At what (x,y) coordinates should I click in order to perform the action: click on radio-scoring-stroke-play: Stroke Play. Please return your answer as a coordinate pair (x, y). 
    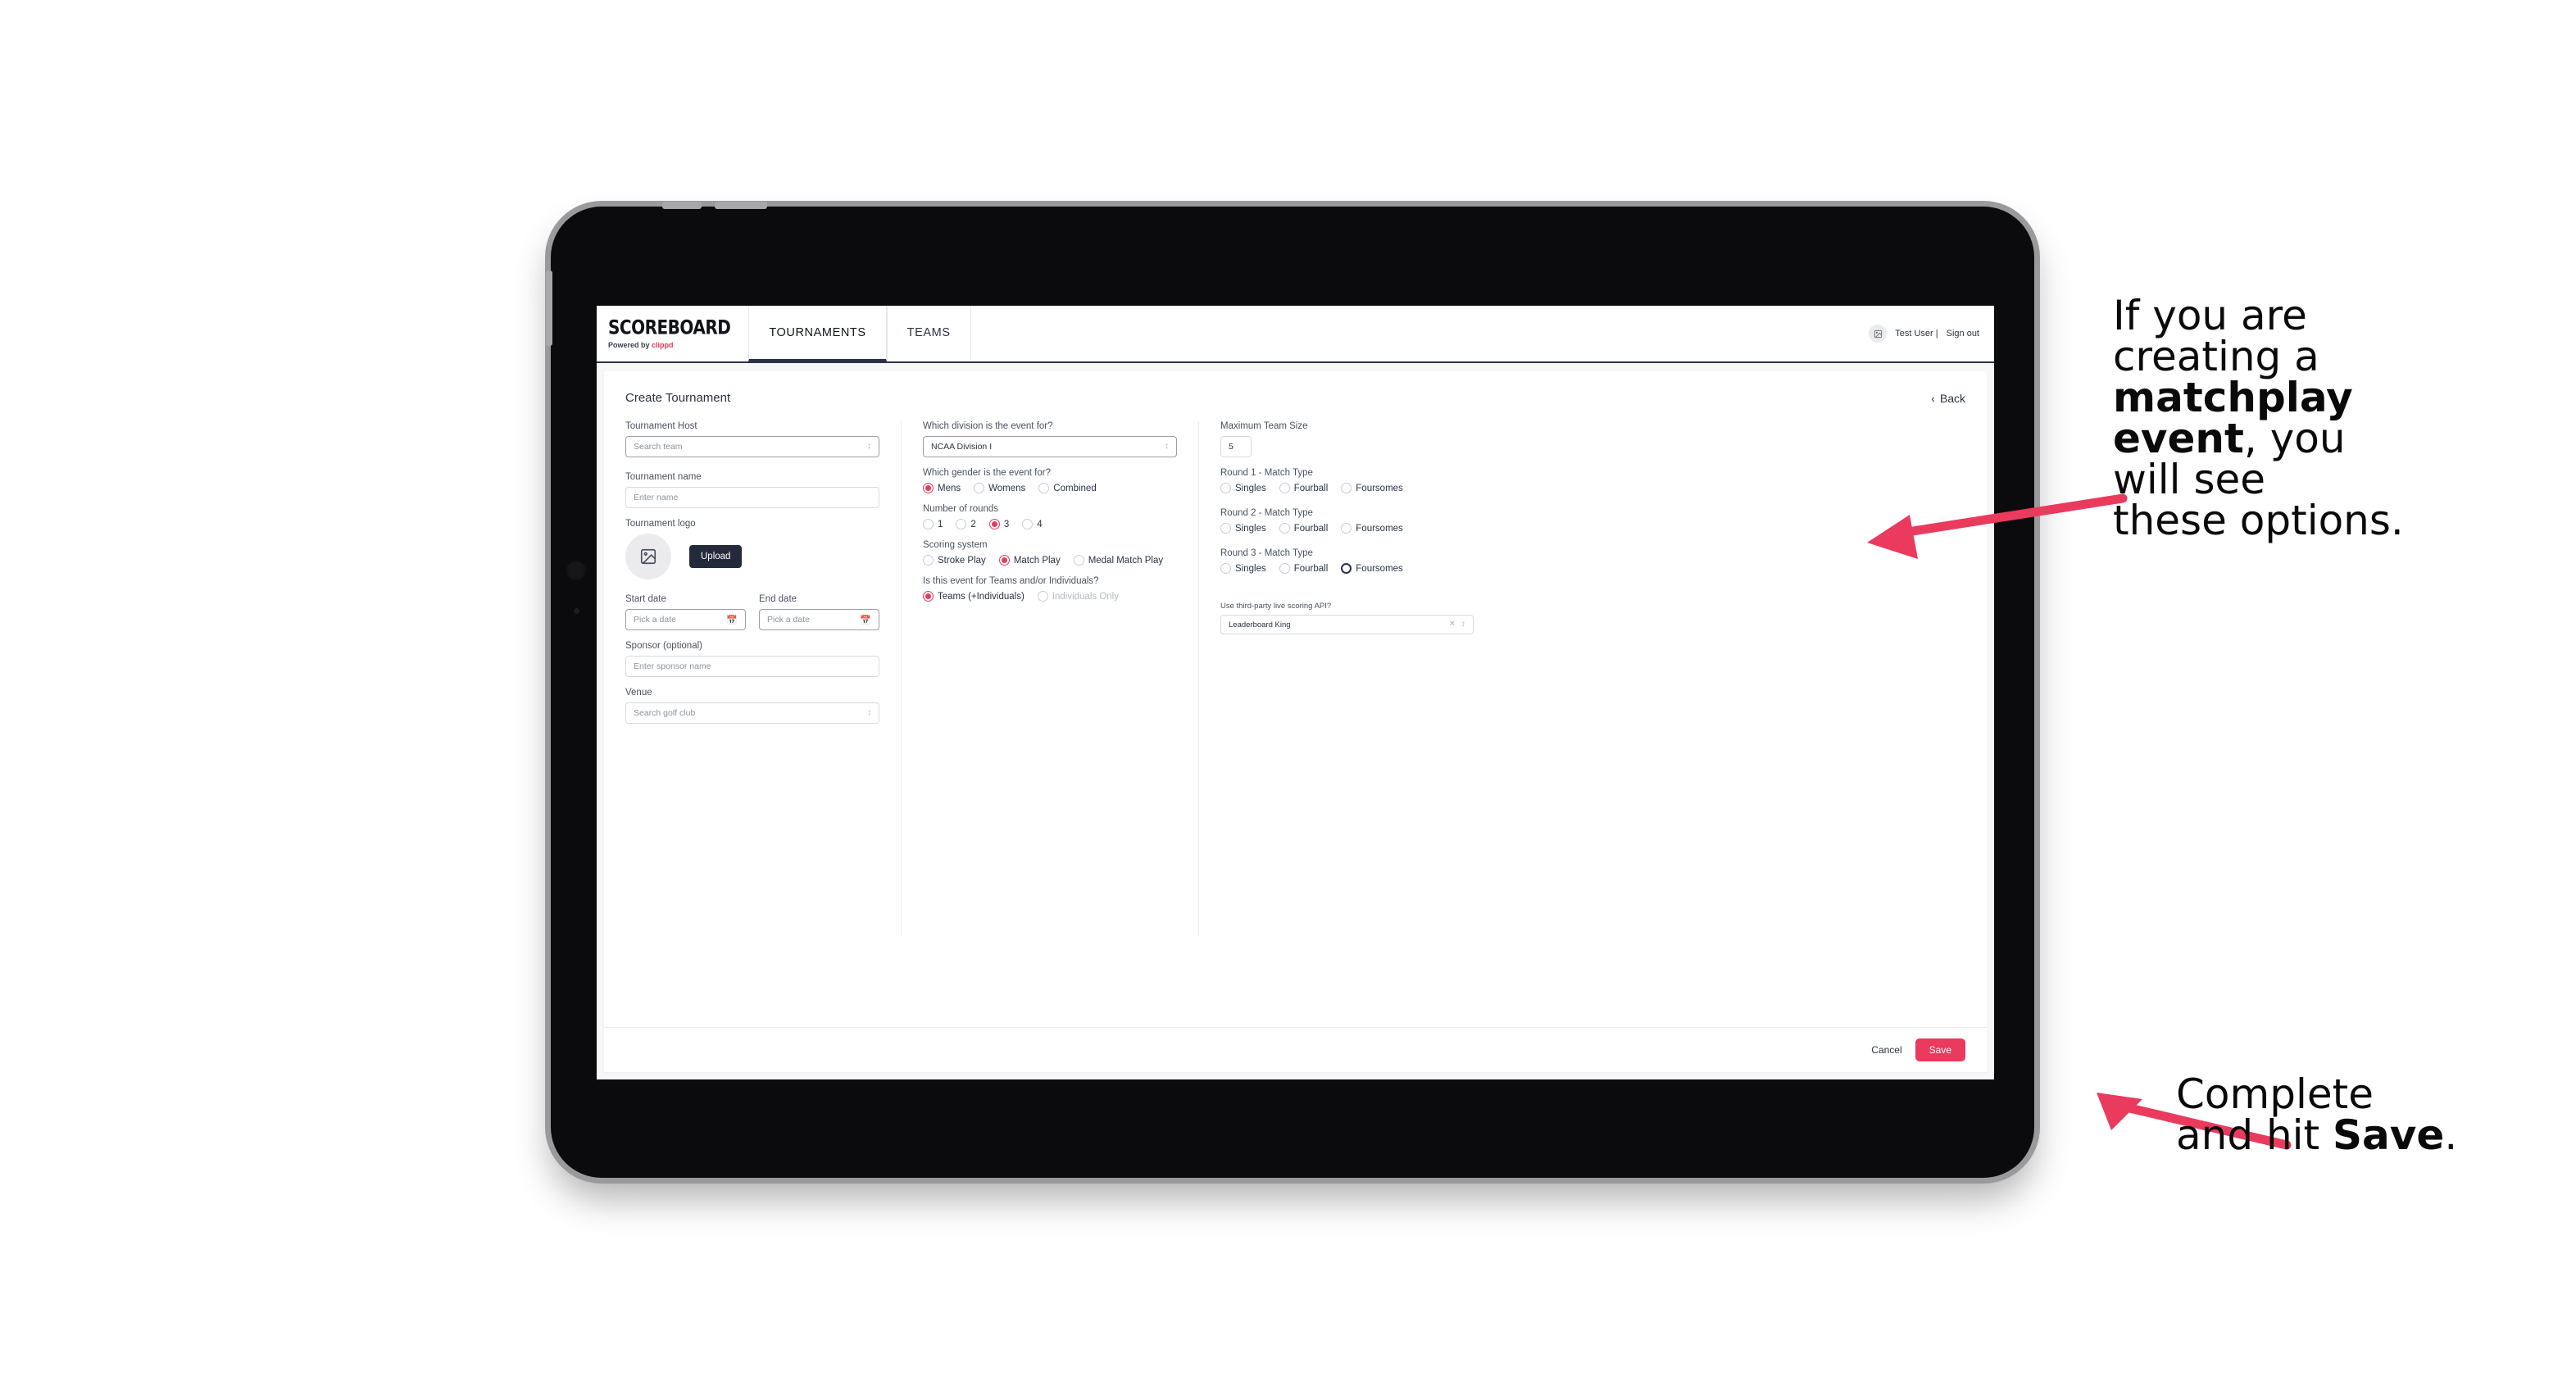
    Looking at the image, I should click on (954, 560).